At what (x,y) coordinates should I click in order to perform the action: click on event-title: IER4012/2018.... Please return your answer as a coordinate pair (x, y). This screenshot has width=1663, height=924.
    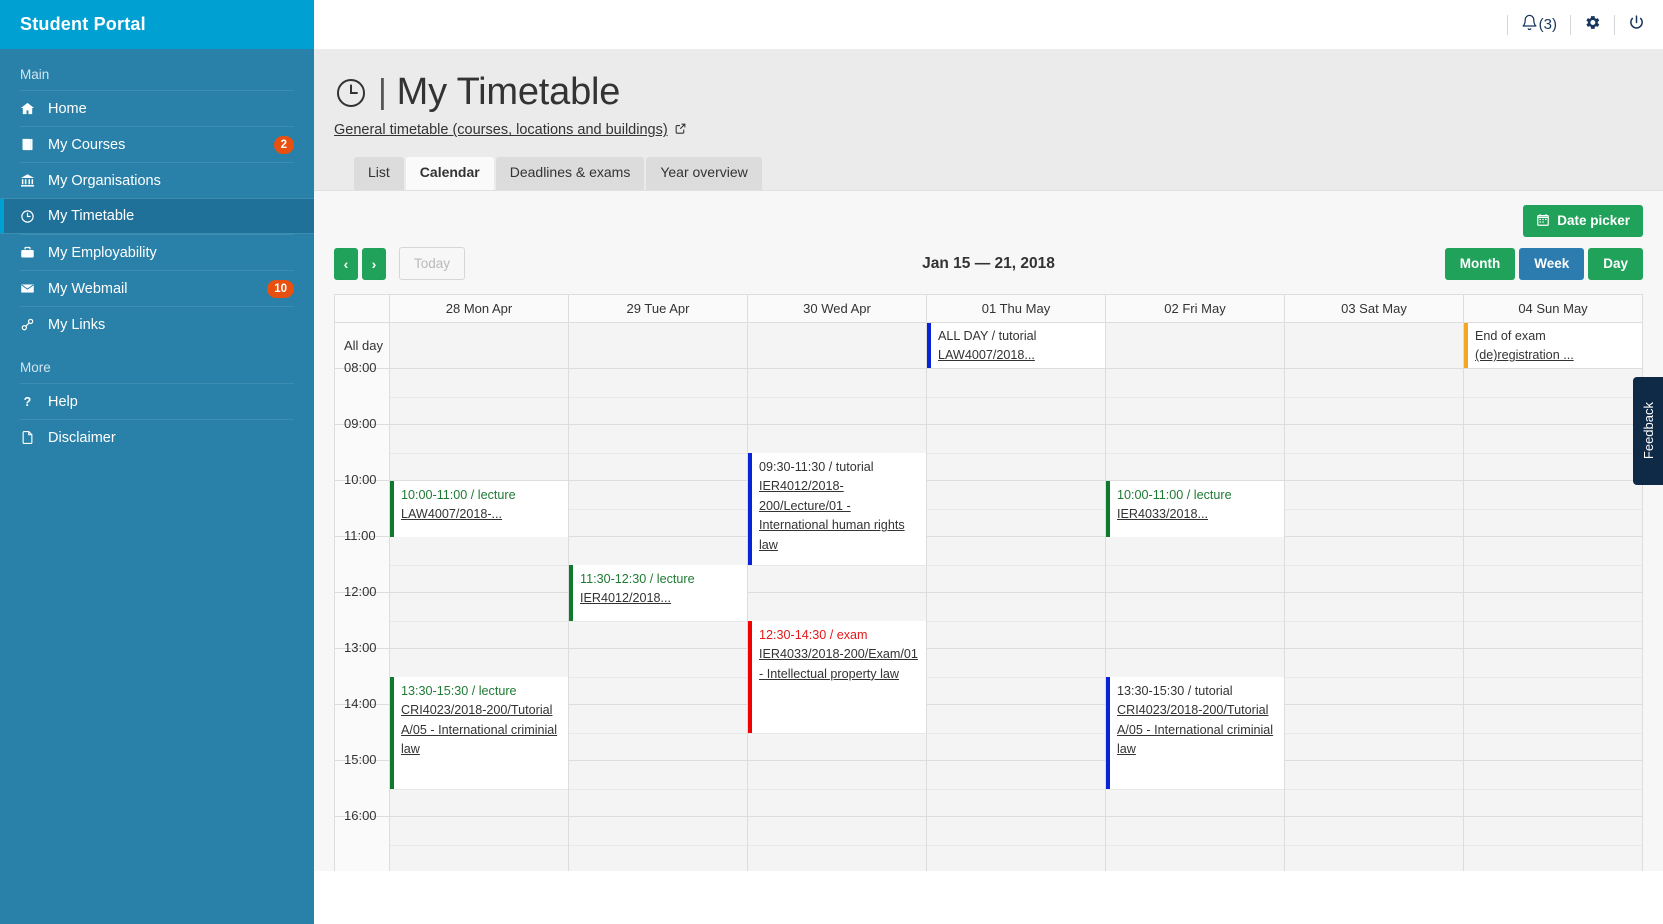
    Looking at the image, I should click on (660, 599).